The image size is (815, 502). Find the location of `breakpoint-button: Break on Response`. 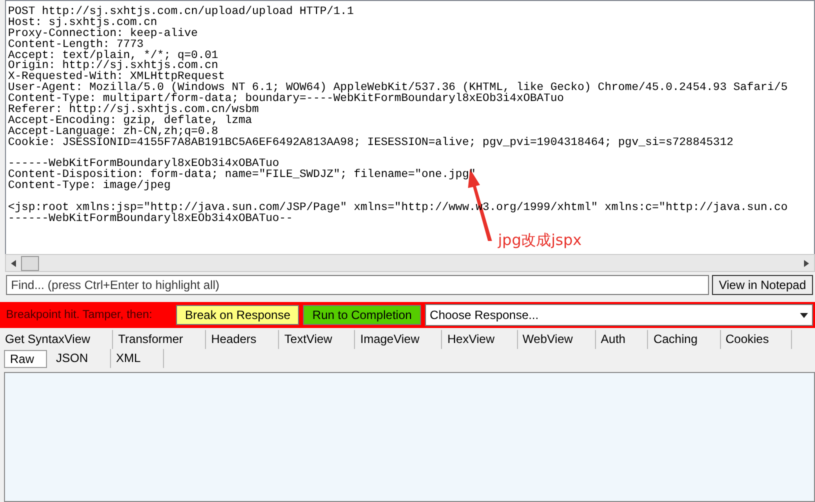

breakpoint-button: Break on Response is located at coordinates (238, 315).